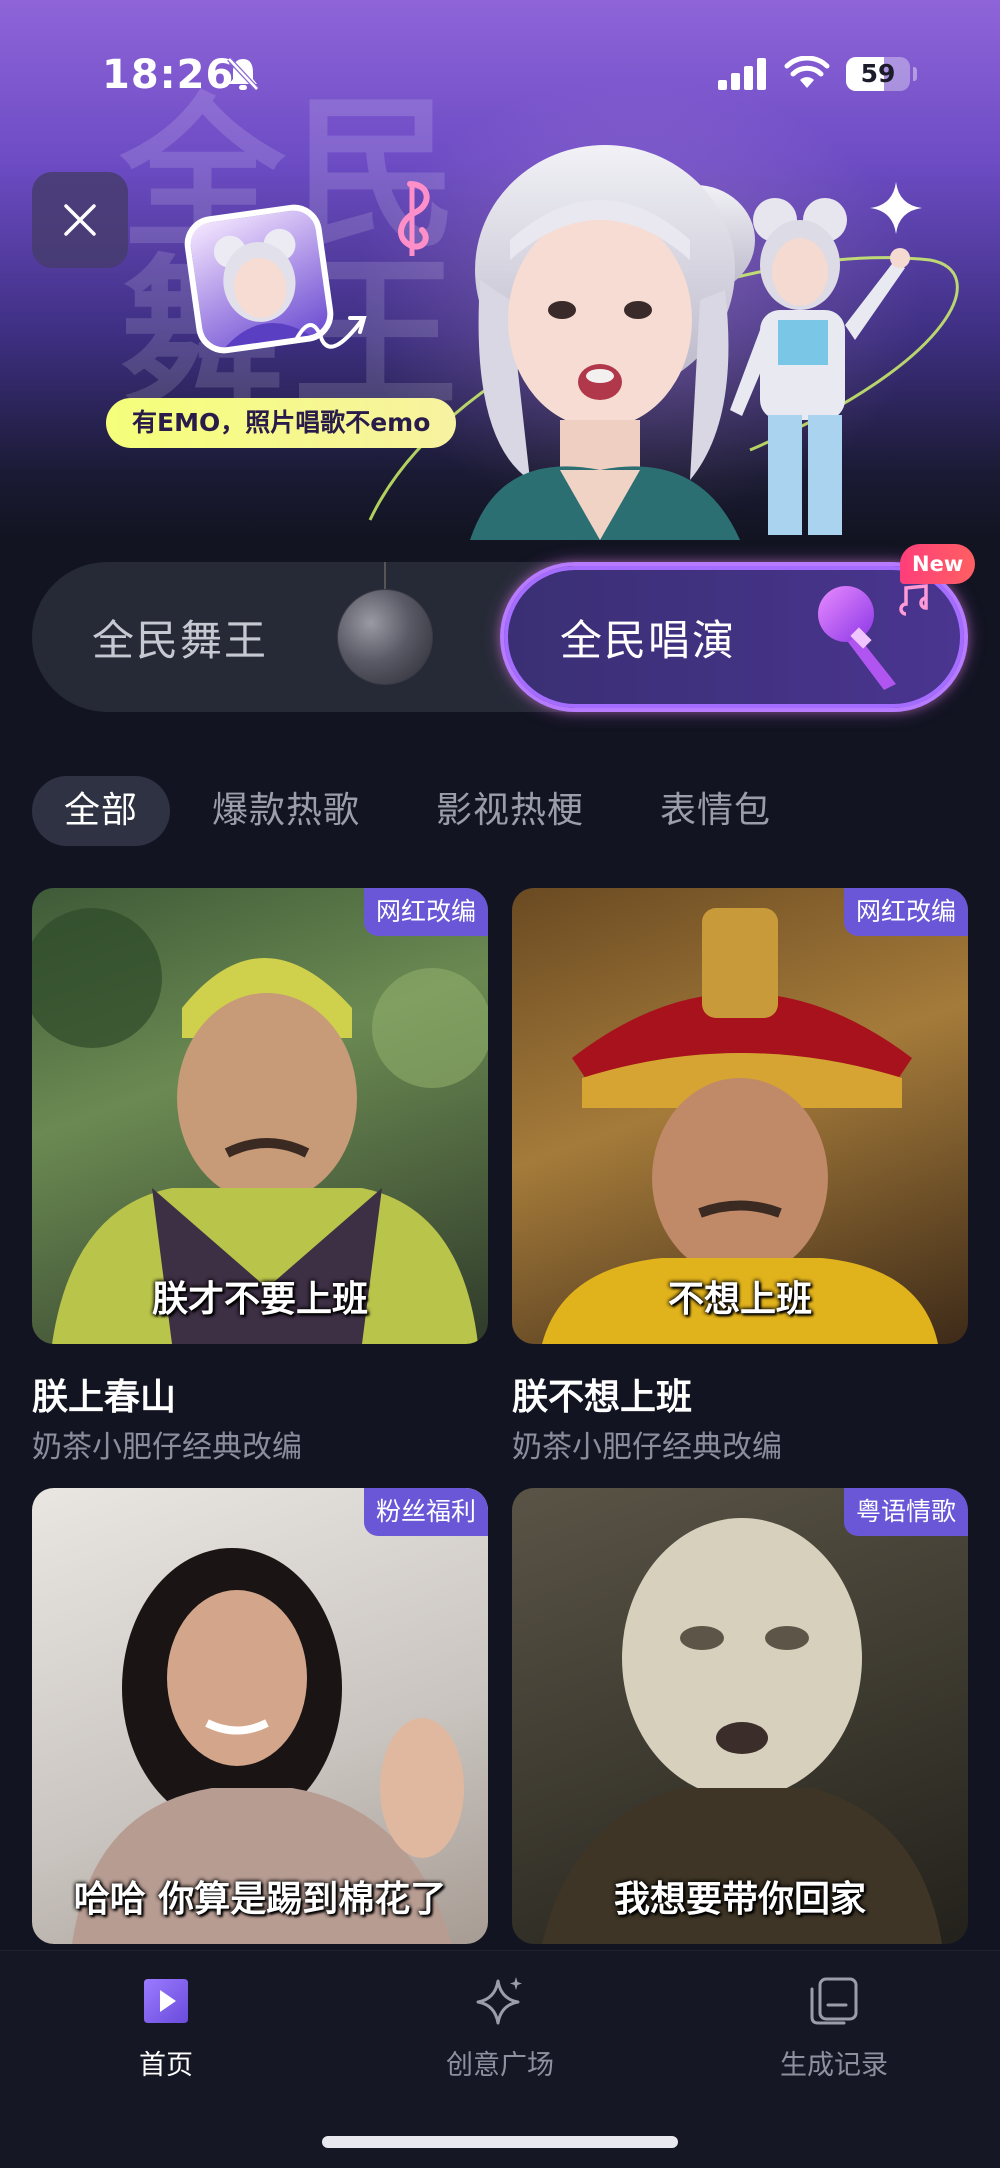  I want to click on template-card: 粉丝福利 哈哈 你算是踢到棉花了, so click(260, 1716).